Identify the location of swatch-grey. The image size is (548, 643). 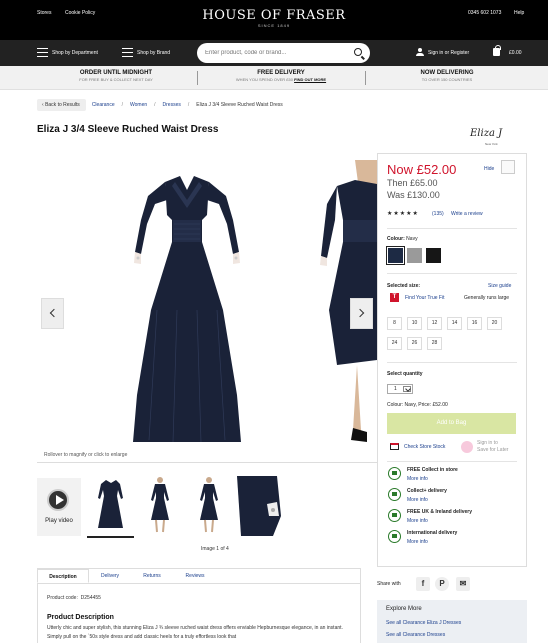
(414, 255).